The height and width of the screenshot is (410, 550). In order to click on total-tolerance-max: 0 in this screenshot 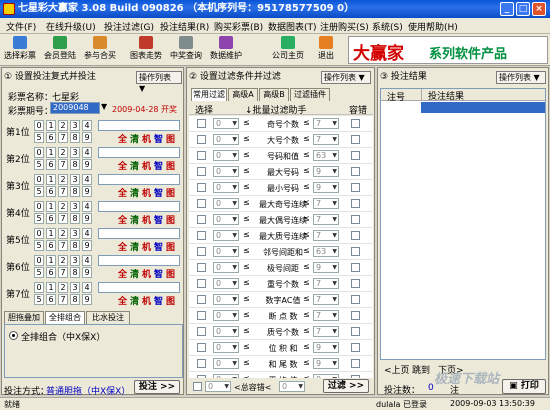, I will do `click(292, 386)`.